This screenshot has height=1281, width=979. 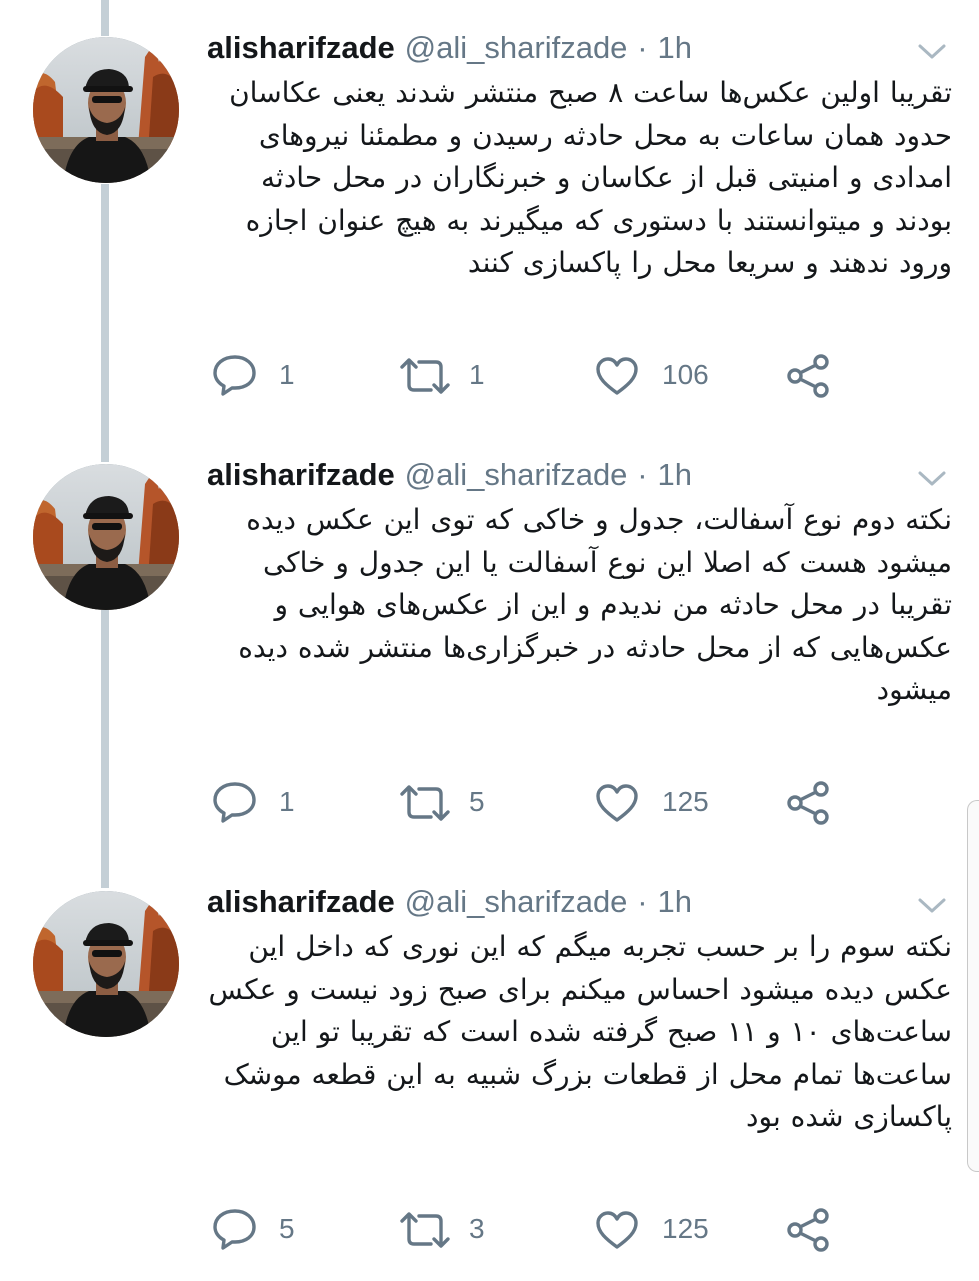 What do you see at coordinates (685, 374) in the screenshot?
I see `like-count: 106` at bounding box center [685, 374].